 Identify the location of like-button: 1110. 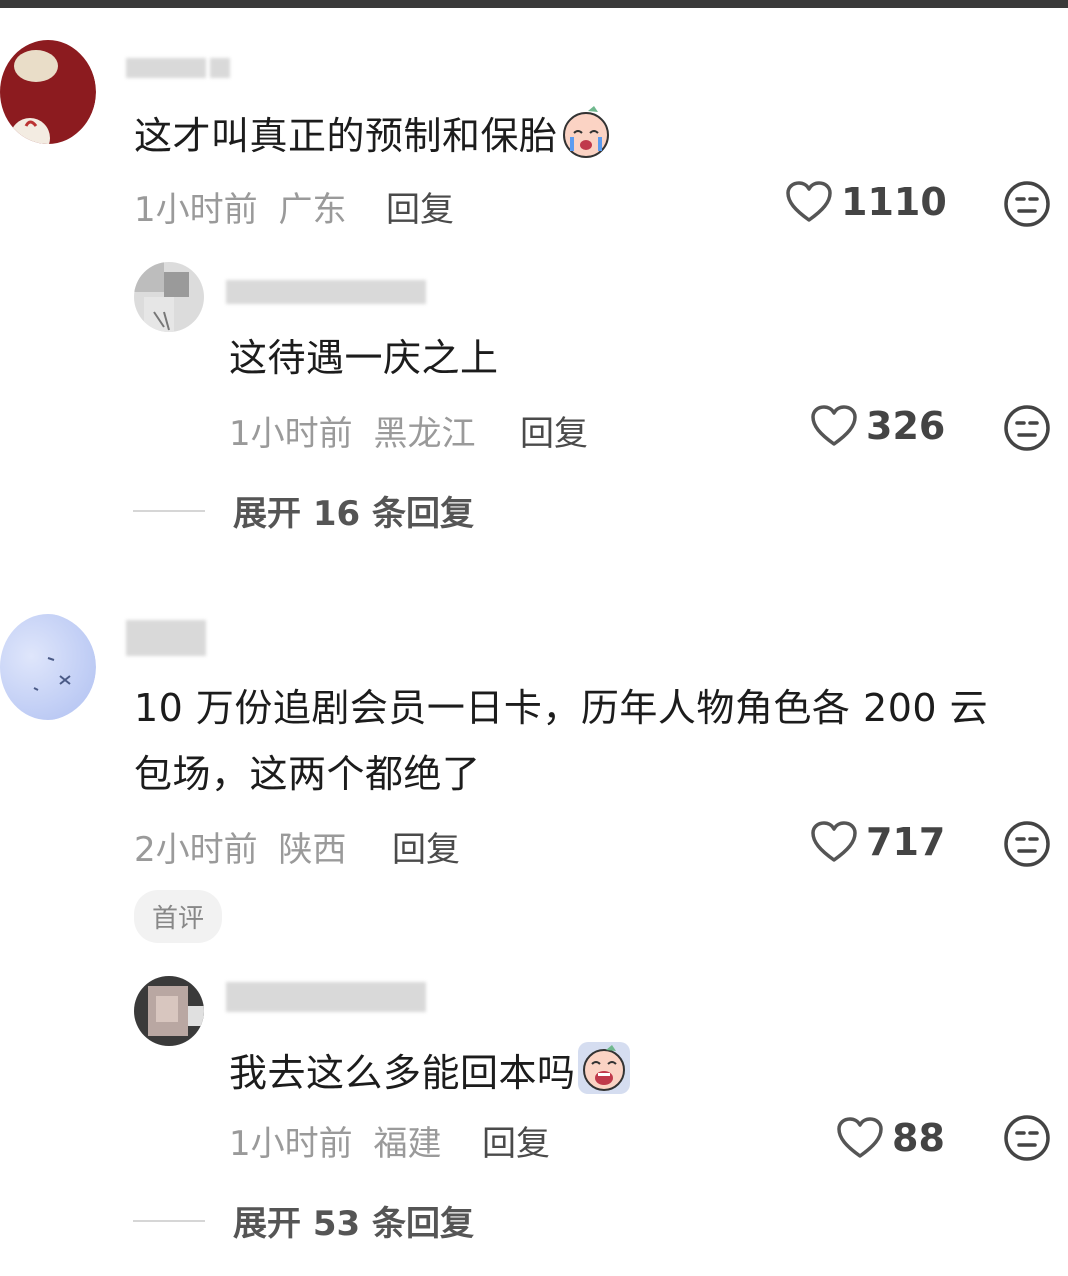
(866, 202).